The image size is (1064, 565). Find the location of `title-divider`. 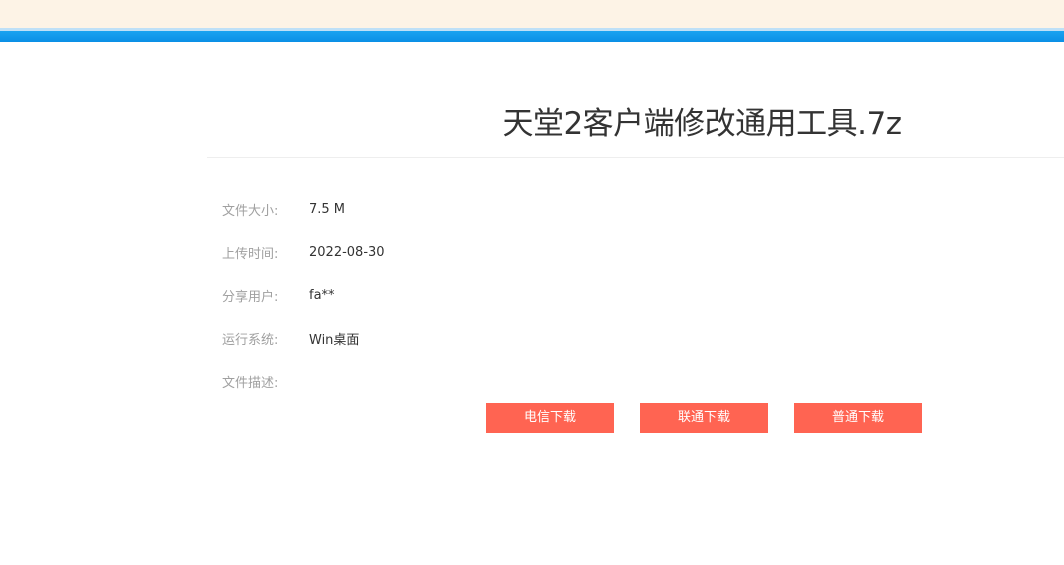

title-divider is located at coordinates (635, 157).